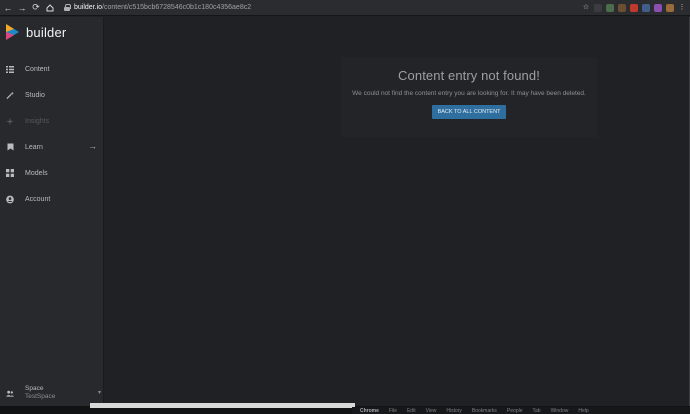 The width and height of the screenshot is (690, 414). I want to click on back-arrow-icon: ←, so click(8, 8).